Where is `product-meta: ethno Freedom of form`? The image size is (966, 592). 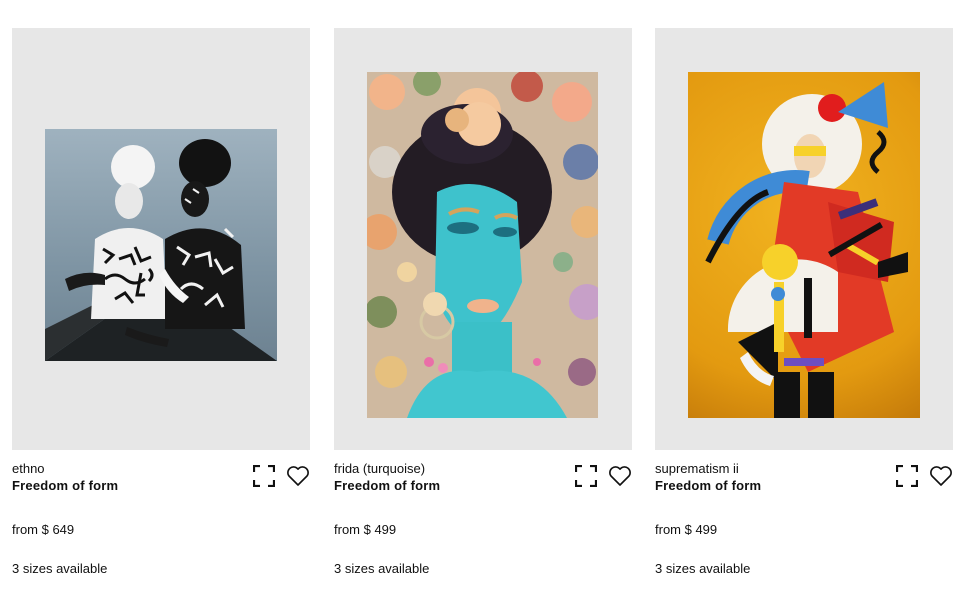
product-meta: ethno Freedom of form is located at coordinates (161, 481).